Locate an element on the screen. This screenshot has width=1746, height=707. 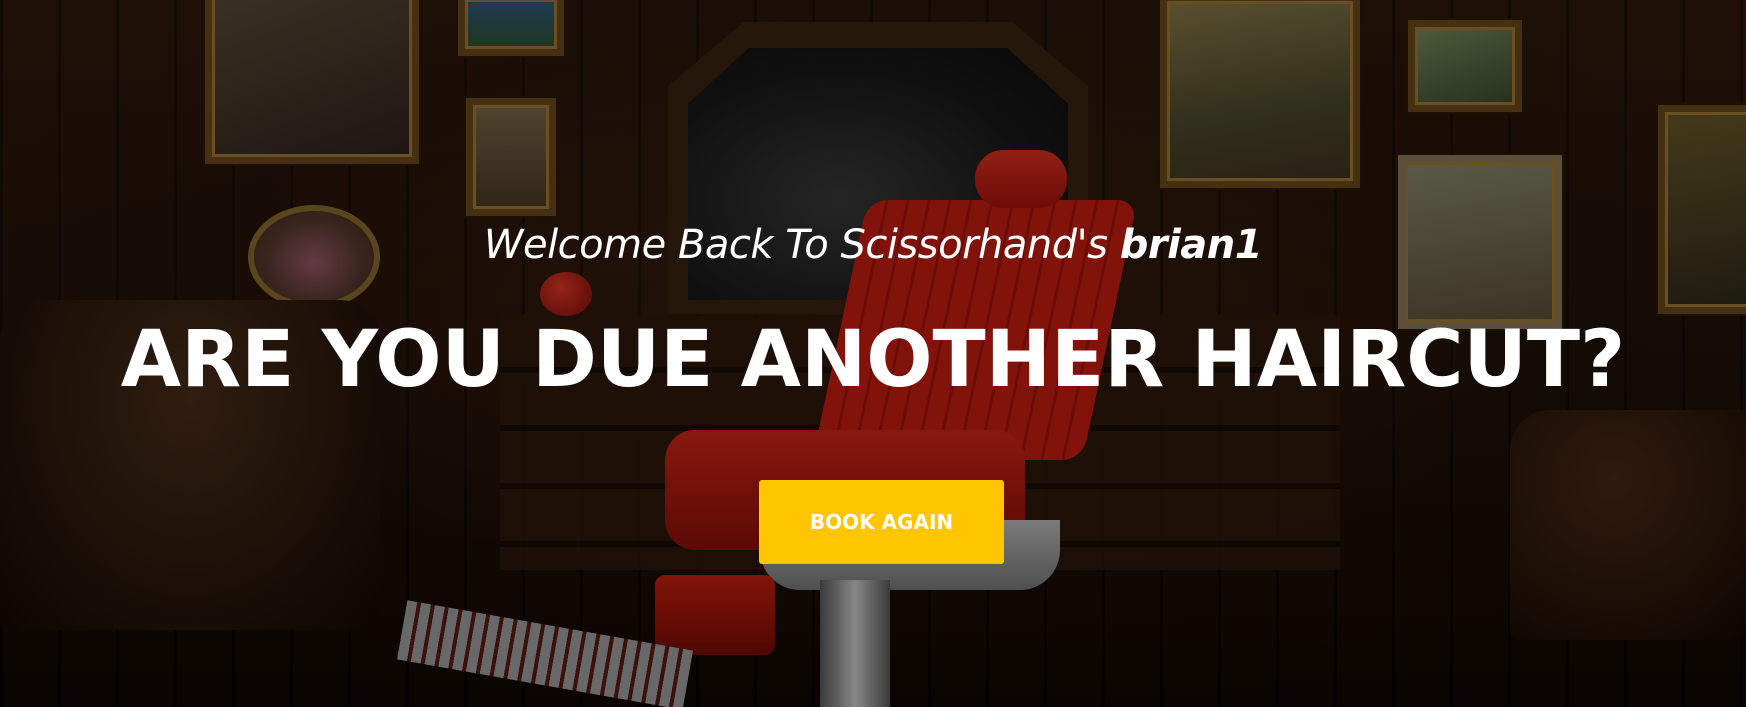
welcome-message: Welcome Back To Scissorhand's brian1 is located at coordinates (873, 245).